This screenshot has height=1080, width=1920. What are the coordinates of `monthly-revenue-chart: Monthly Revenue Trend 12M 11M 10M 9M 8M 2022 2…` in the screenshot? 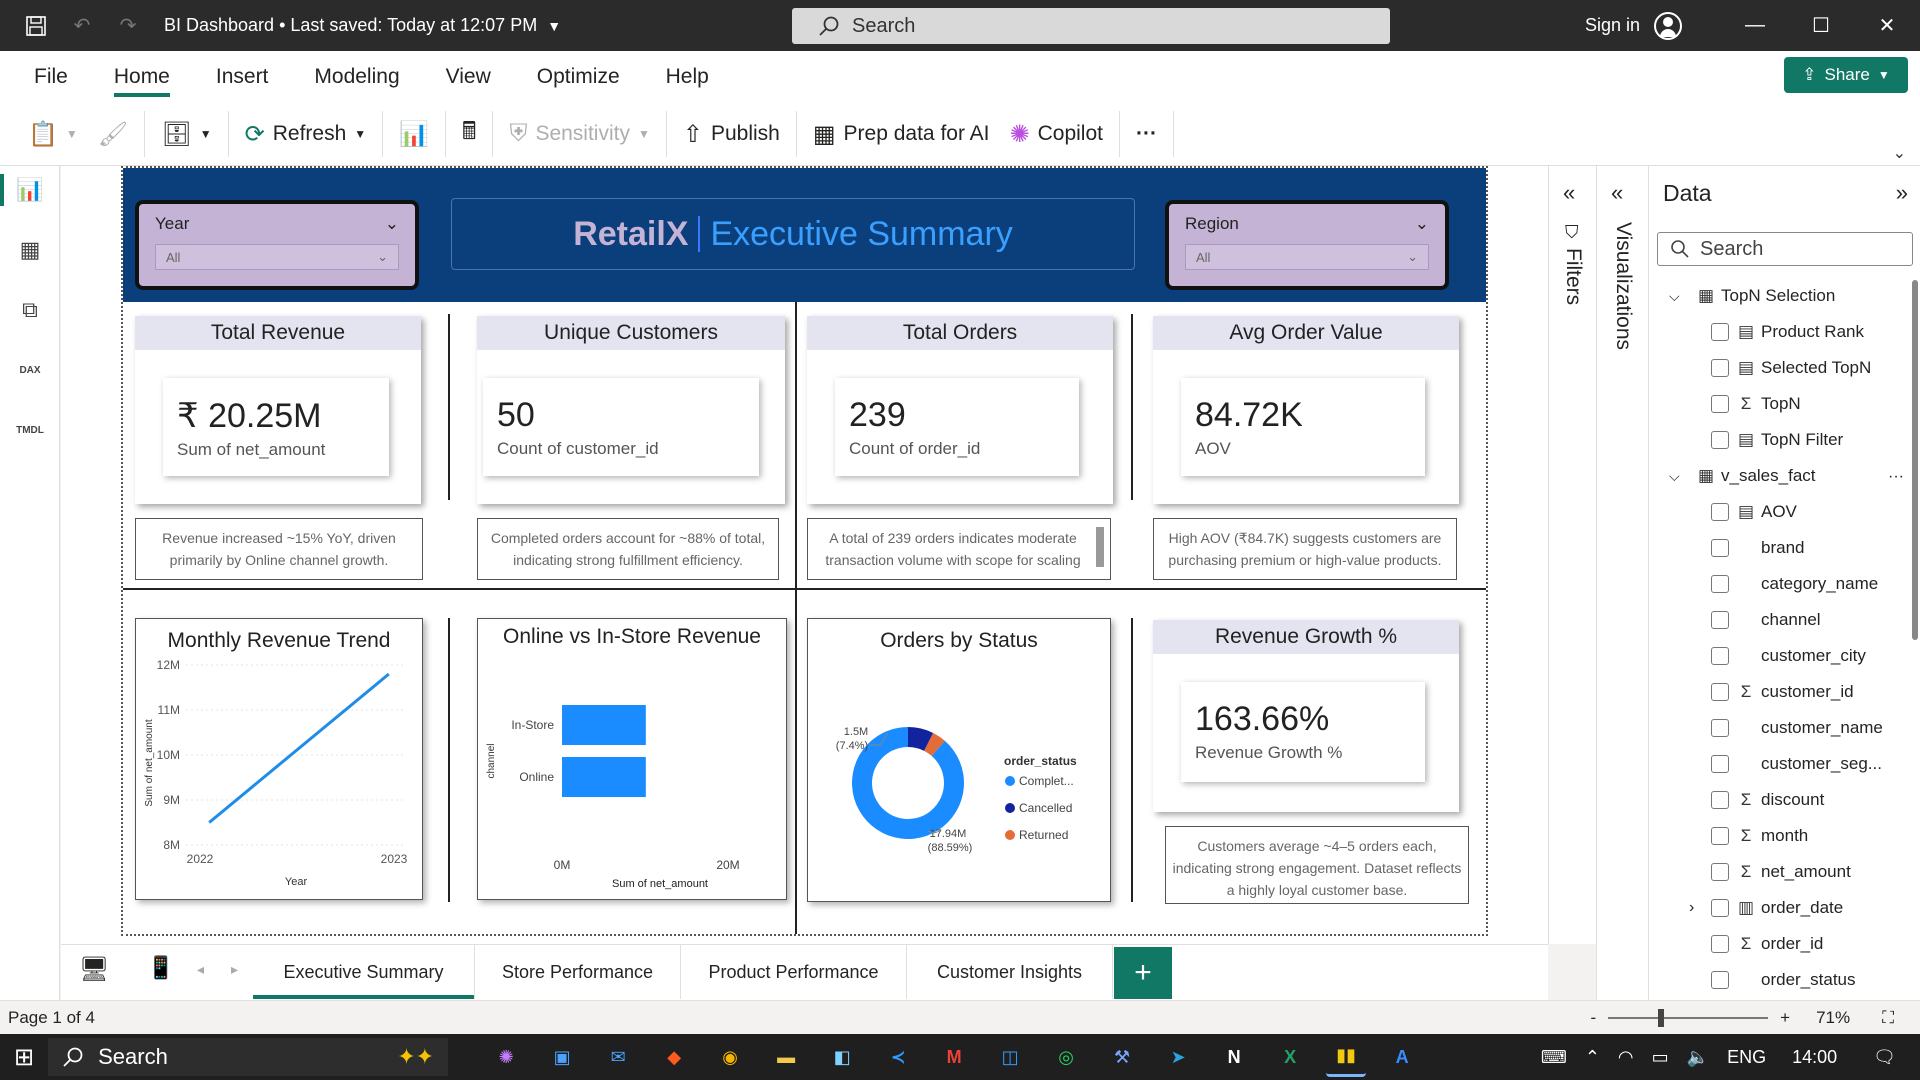 It's located at (279, 759).